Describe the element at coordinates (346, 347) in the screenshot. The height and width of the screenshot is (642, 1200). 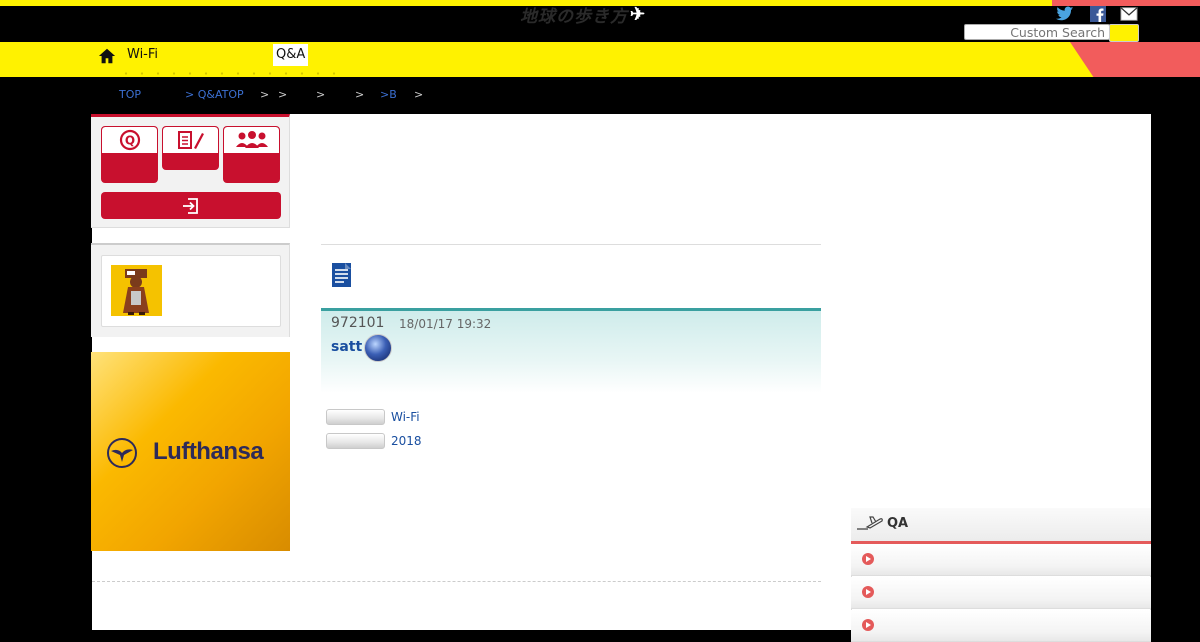
I see `post-username: satt` at that location.